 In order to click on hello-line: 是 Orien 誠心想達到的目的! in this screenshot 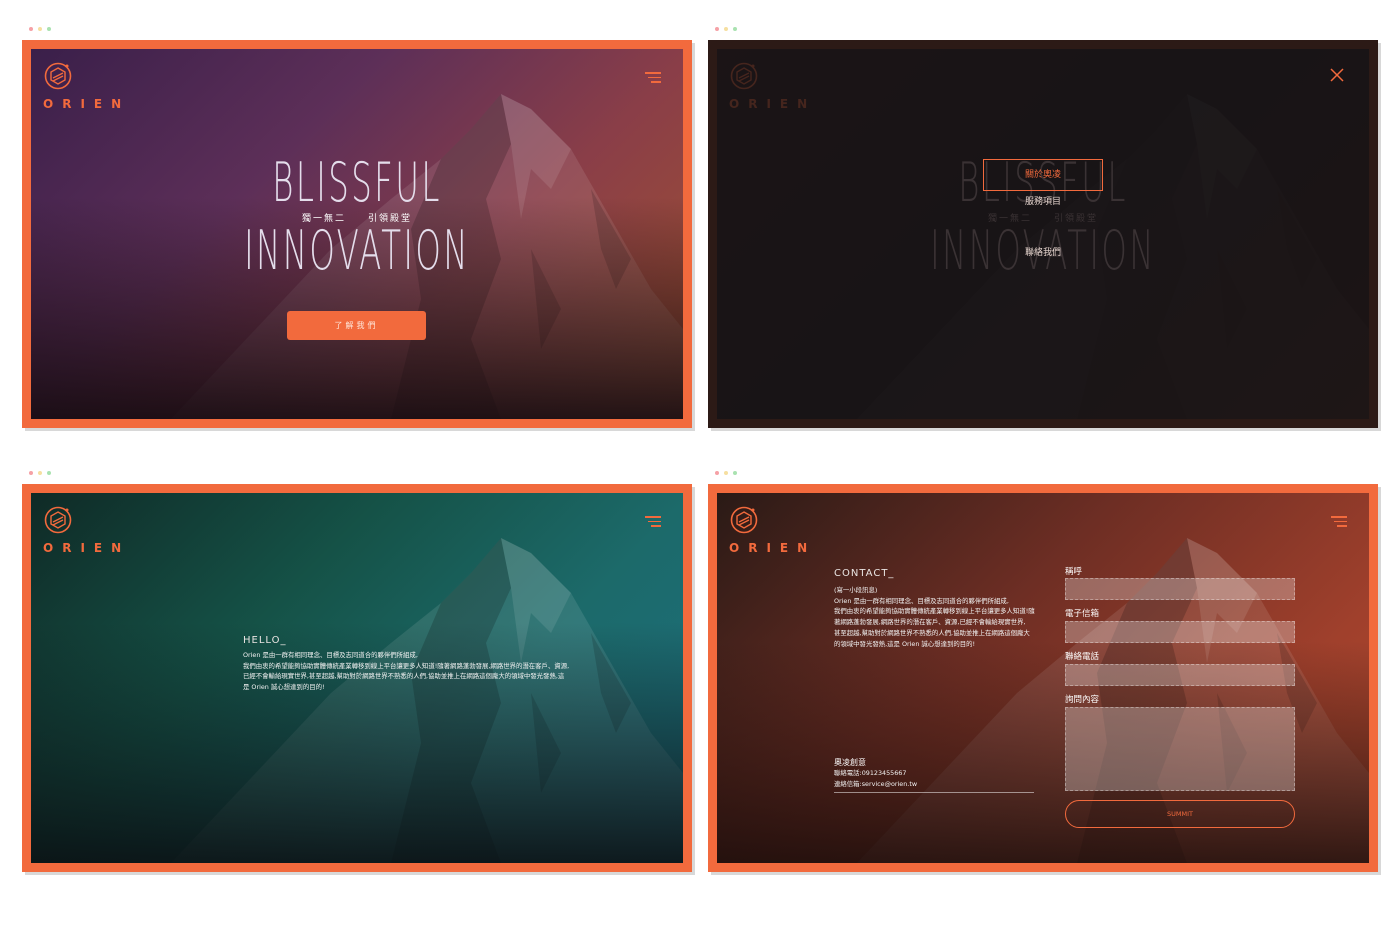, I will do `click(284, 687)`.